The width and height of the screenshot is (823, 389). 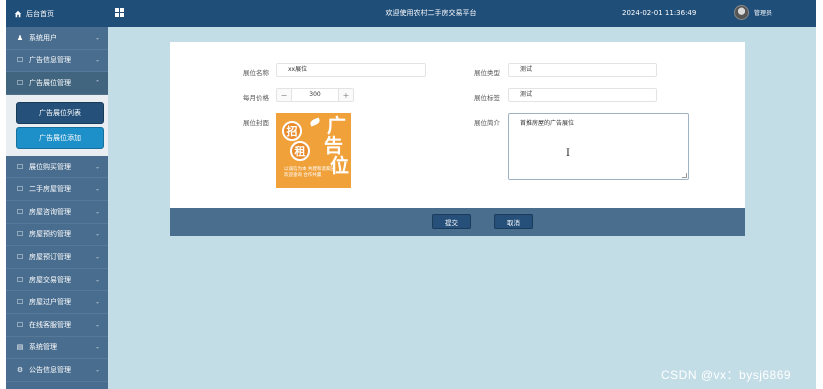 I want to click on poster-big-char: 广, so click(x=336, y=126).